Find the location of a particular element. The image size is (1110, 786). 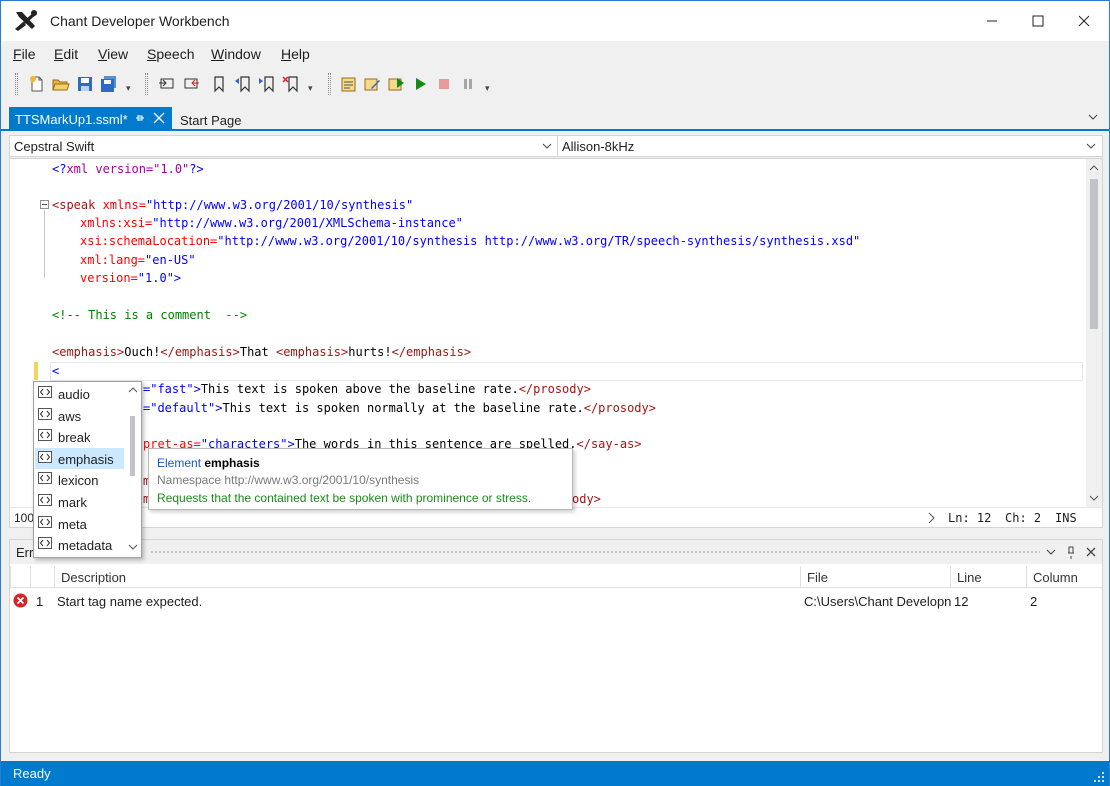

completion-item-label: break is located at coordinates (74, 438).